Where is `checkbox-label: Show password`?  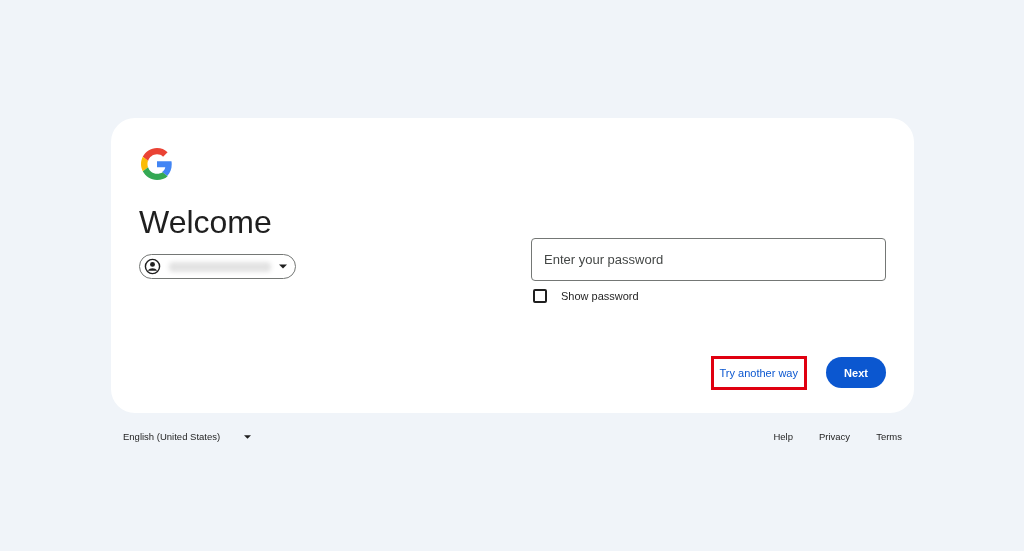
checkbox-label: Show password is located at coordinates (600, 296).